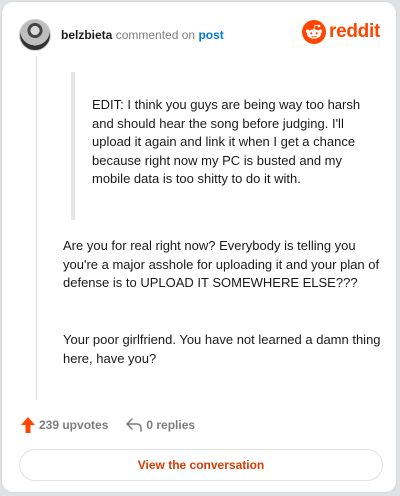  I want to click on reddit-brand: reddit, so click(341, 32).